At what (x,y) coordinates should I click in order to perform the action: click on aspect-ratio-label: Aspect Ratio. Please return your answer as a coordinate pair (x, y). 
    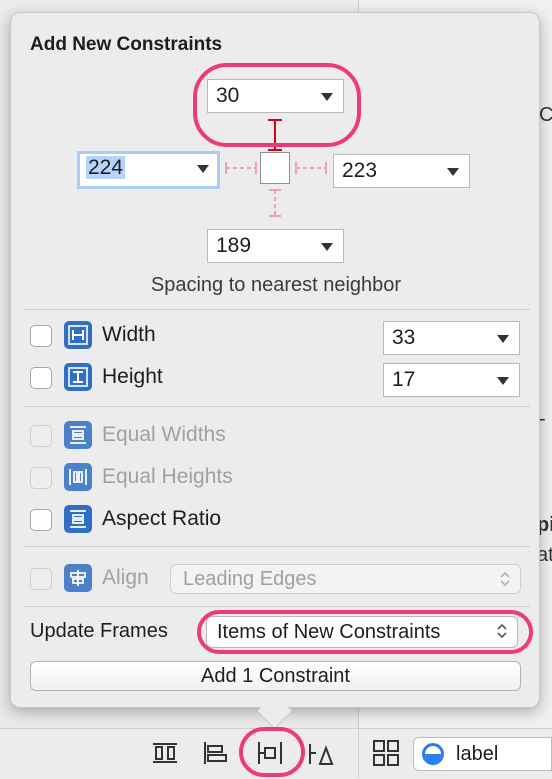
    Looking at the image, I should click on (162, 518).